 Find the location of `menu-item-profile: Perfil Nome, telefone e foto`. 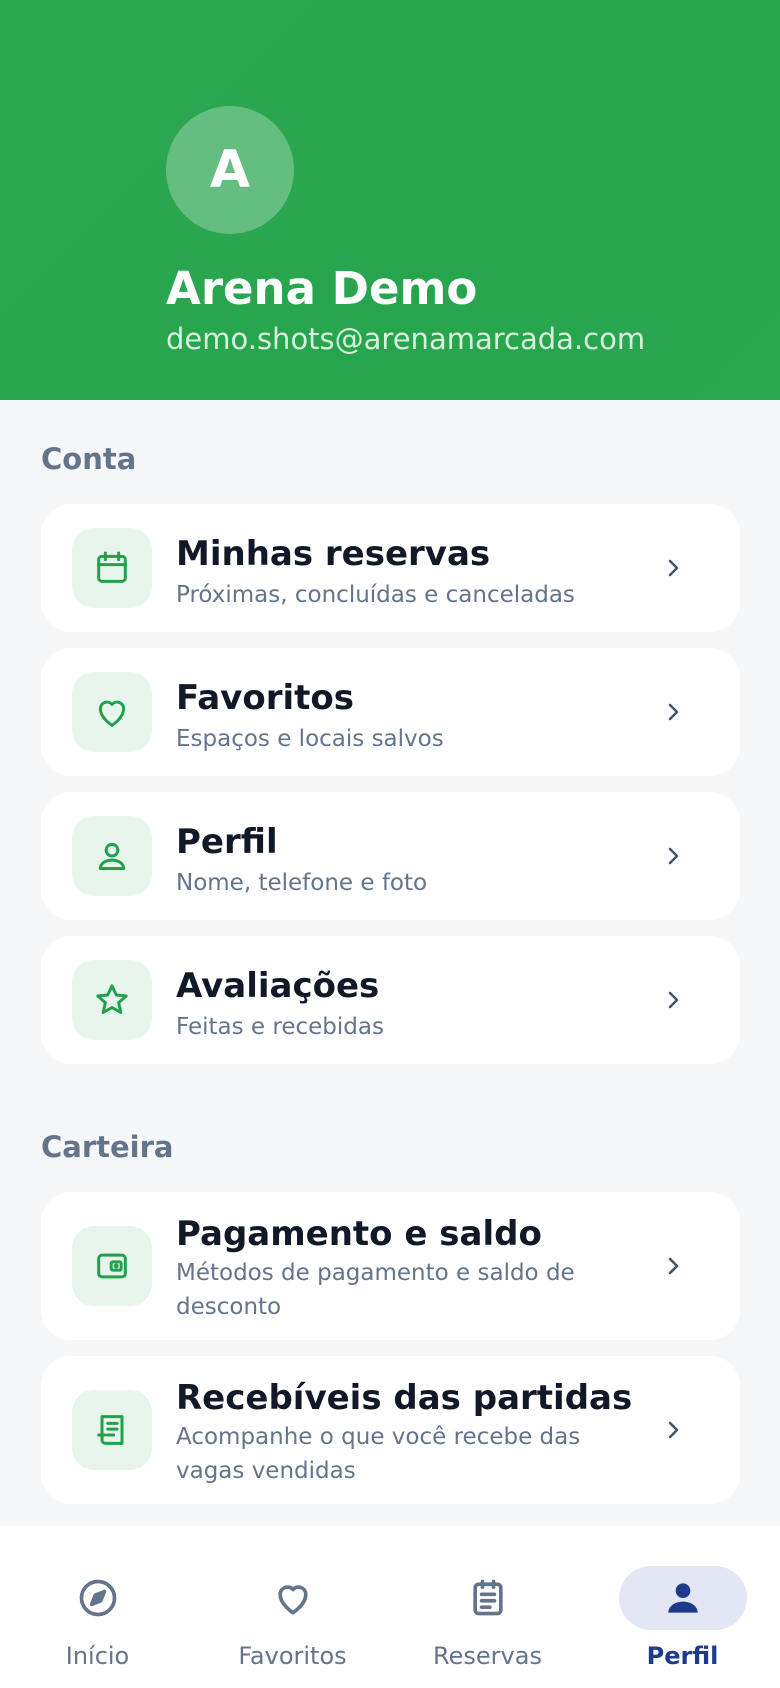

menu-item-profile: Perfil Nome, telefone e foto is located at coordinates (390, 856).